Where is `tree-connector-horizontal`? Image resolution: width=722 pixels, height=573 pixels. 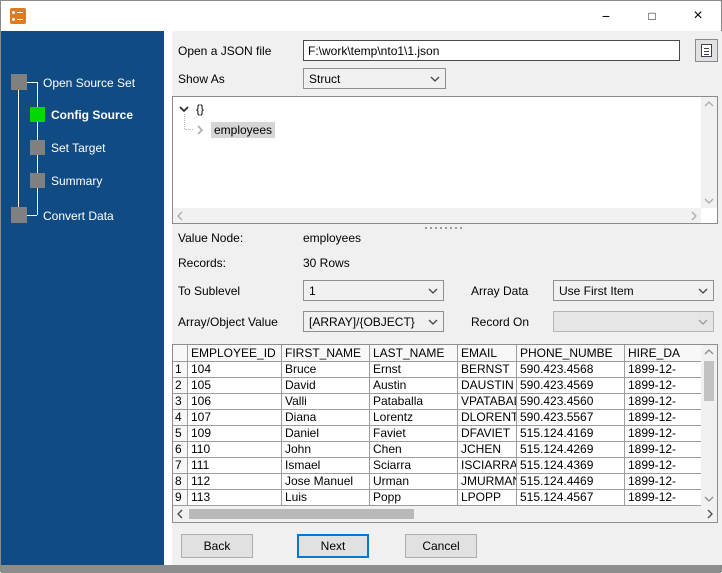 tree-connector-horizontal is located at coordinates (189, 129).